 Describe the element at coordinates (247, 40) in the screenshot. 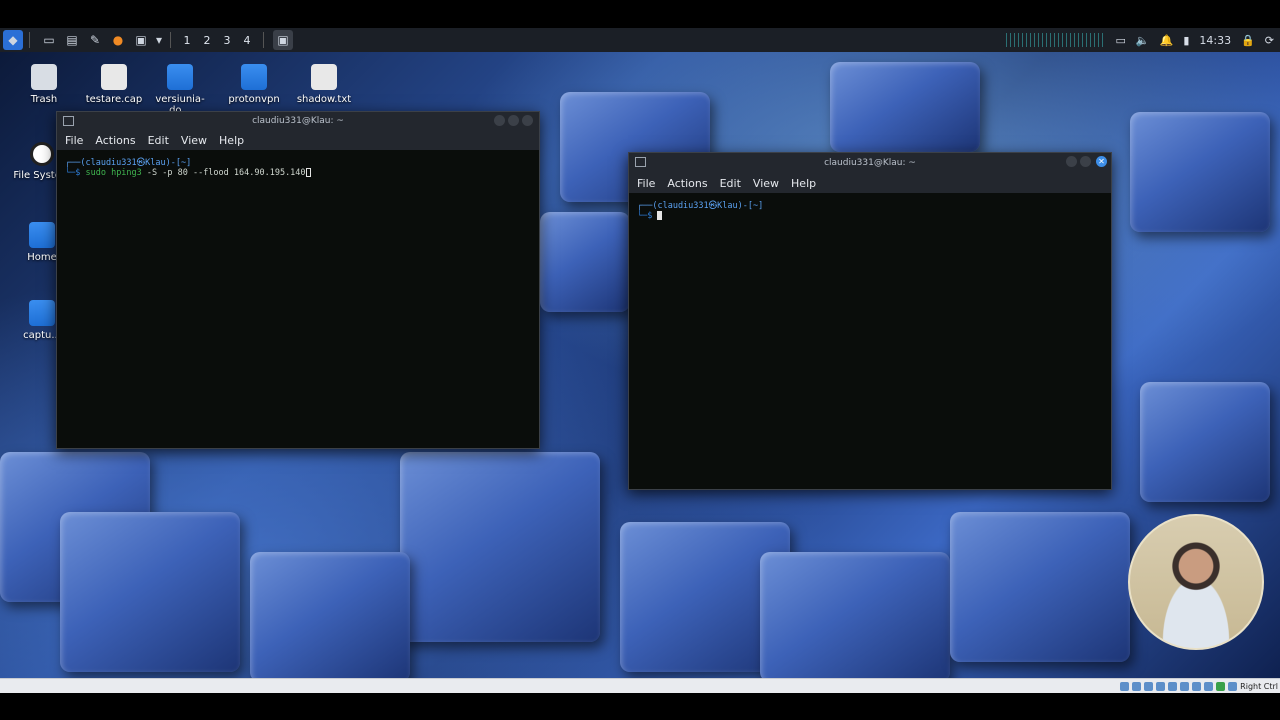

I see `workspace-4: 4` at that location.